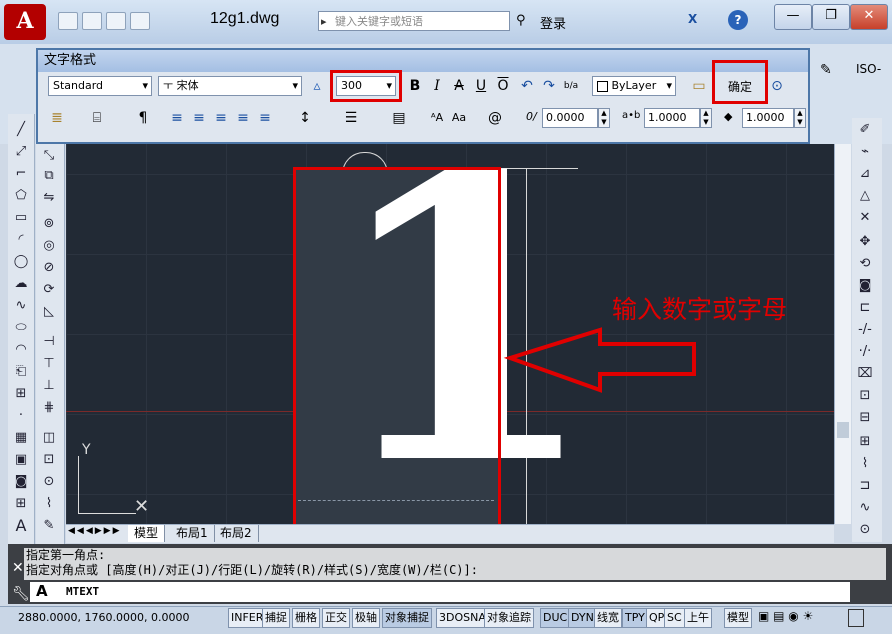 The width and height of the screenshot is (892, 634). What do you see at coordinates (21, 350) in the screenshot?
I see `ellipse-arc-icon: ◠` at bounding box center [21, 350].